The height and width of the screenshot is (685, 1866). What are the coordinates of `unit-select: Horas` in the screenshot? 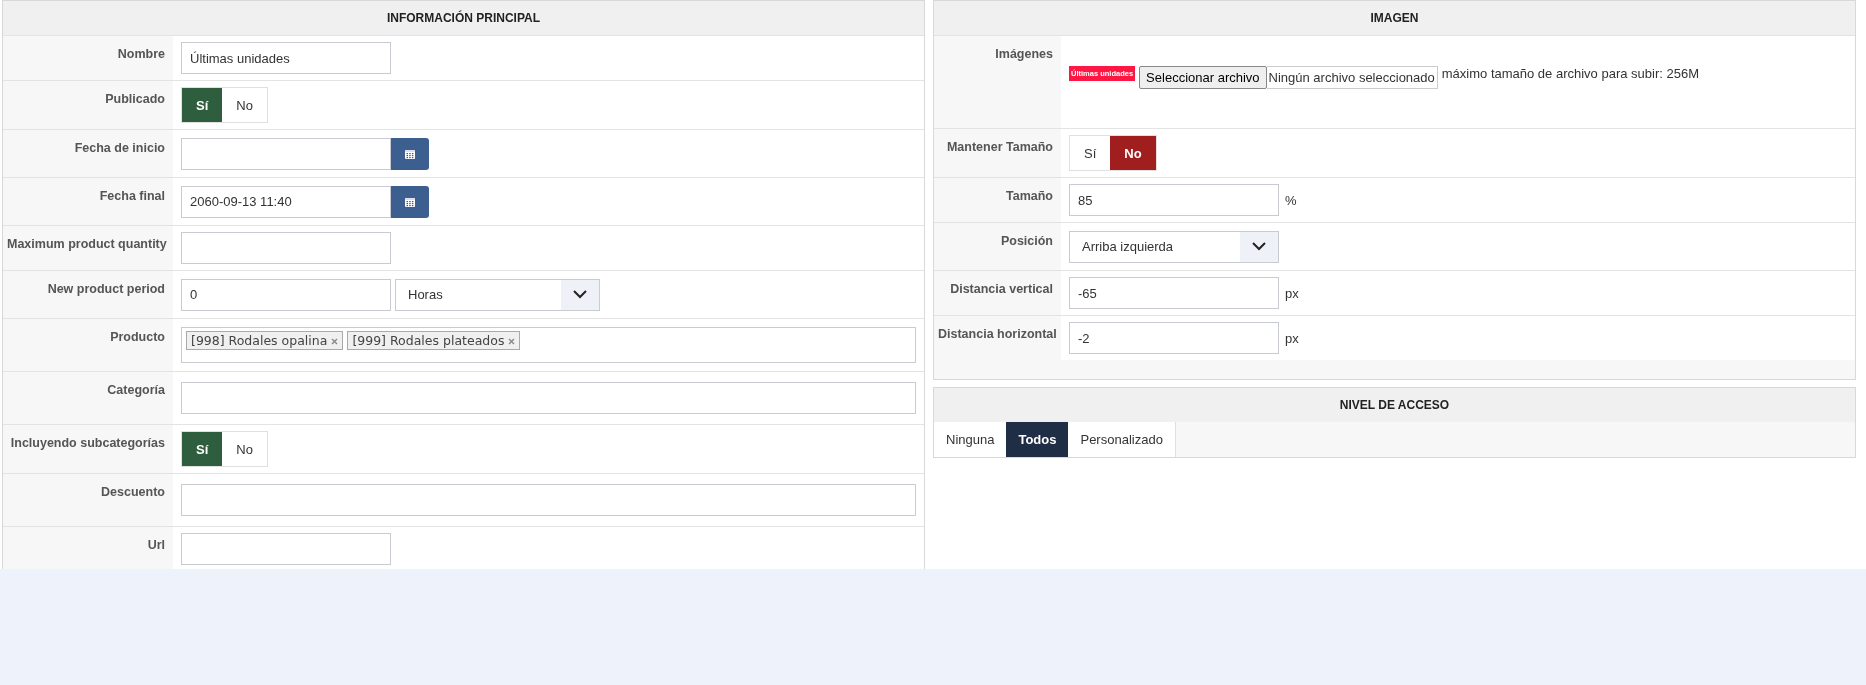 It's located at (497, 294).